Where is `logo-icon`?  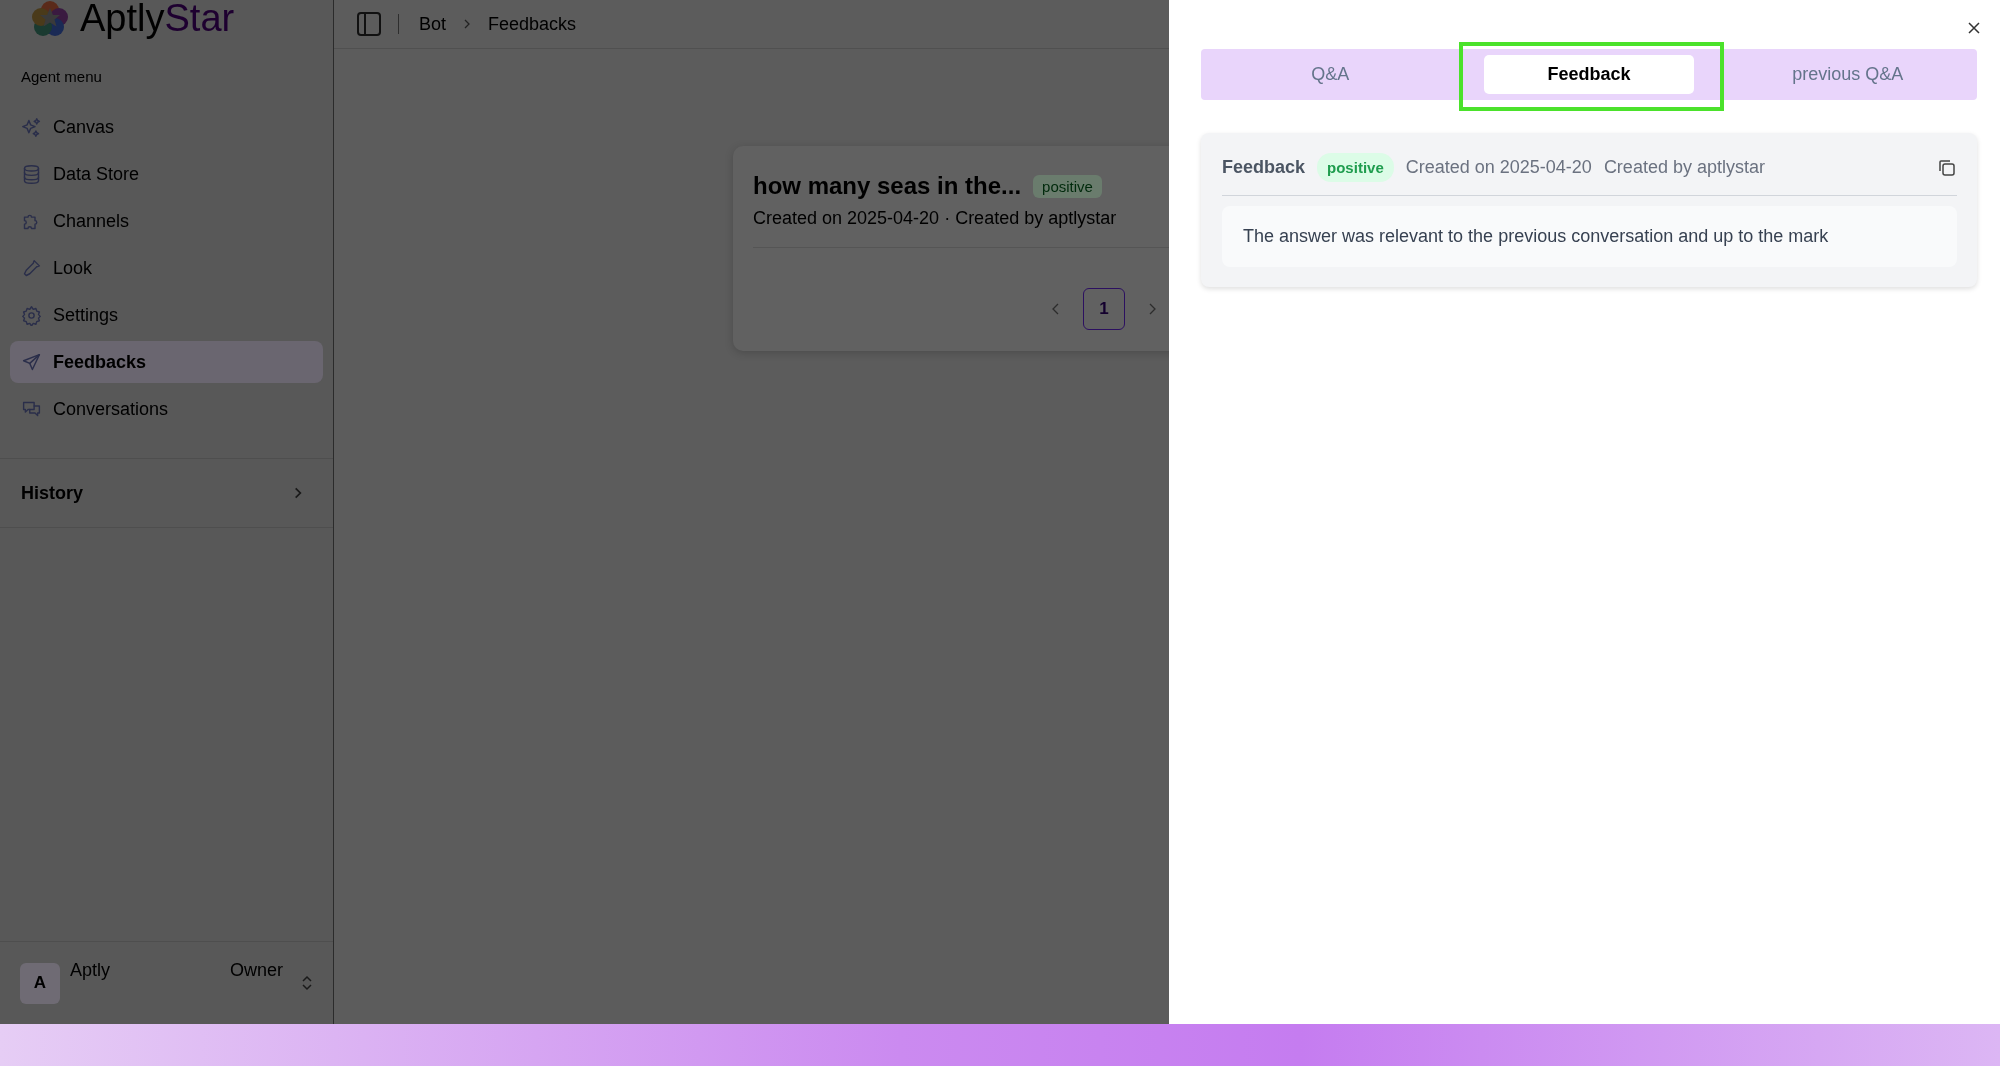 logo-icon is located at coordinates (50, 19).